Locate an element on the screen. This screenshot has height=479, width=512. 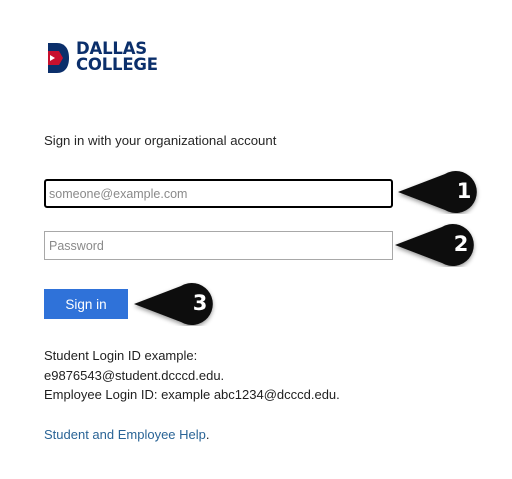
help-link: Student and Employee Help is located at coordinates (125, 434).